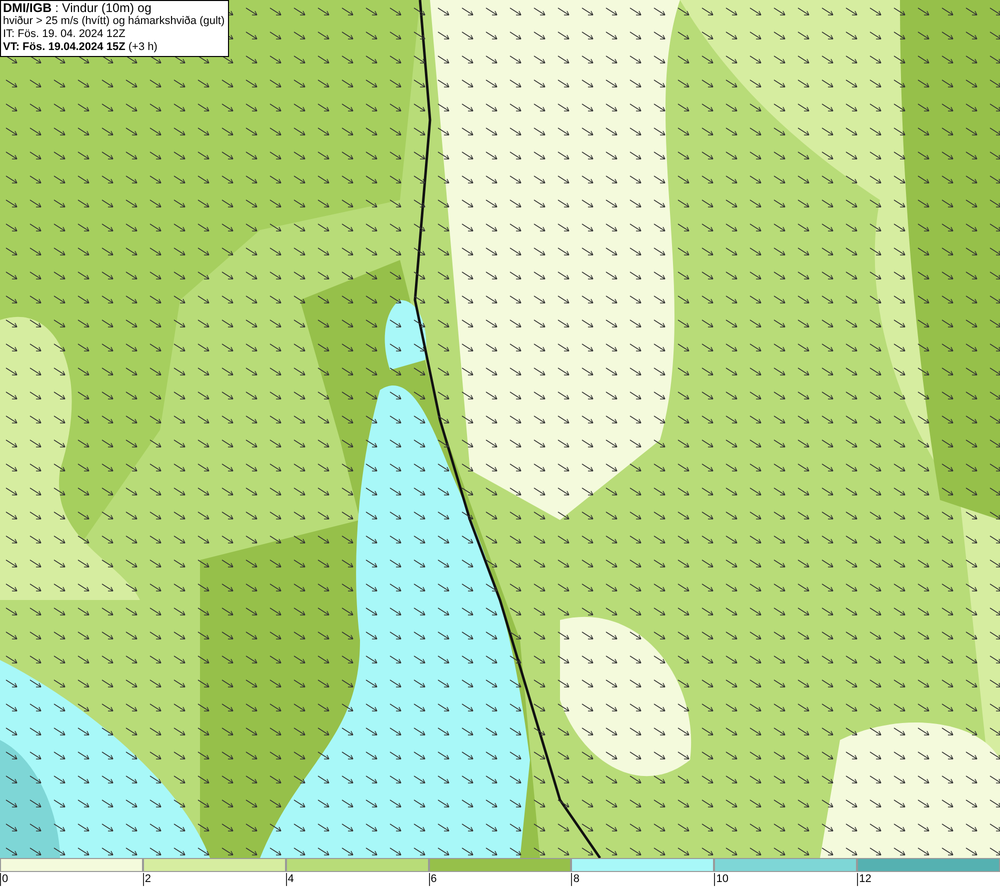 Image resolution: width=1000 pixels, height=887 pixels. What do you see at coordinates (80, 47) in the screenshot?
I see `info-text: VT: Fös. 19.04.2024 15Z (+3 h)` at bounding box center [80, 47].